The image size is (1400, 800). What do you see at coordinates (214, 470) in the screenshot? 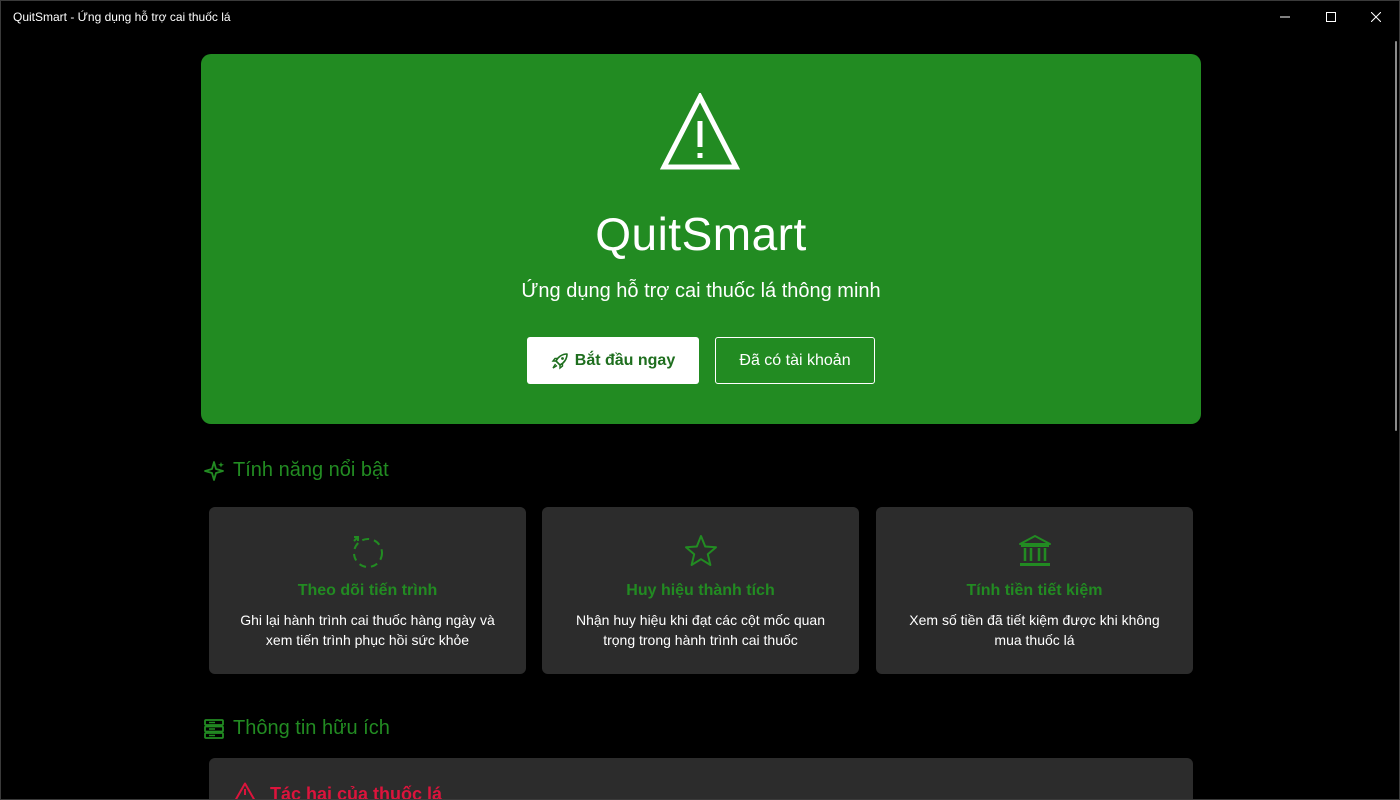
I see `sparkle-icon` at bounding box center [214, 470].